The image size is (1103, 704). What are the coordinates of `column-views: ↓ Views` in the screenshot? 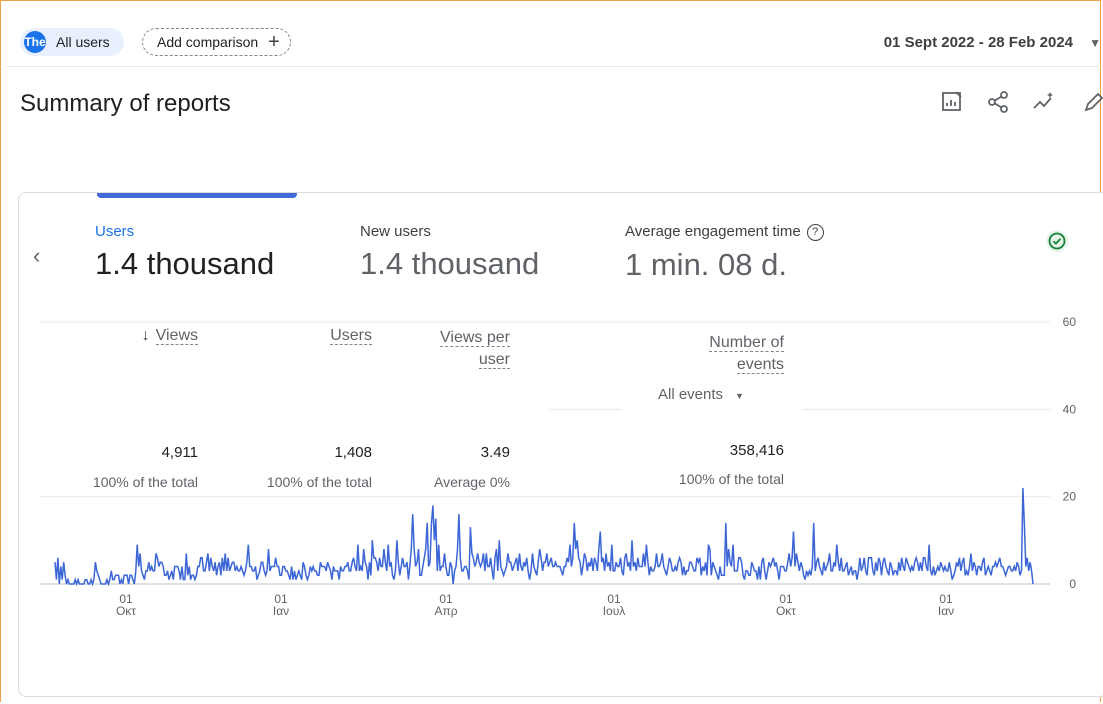 It's located at (149, 336).